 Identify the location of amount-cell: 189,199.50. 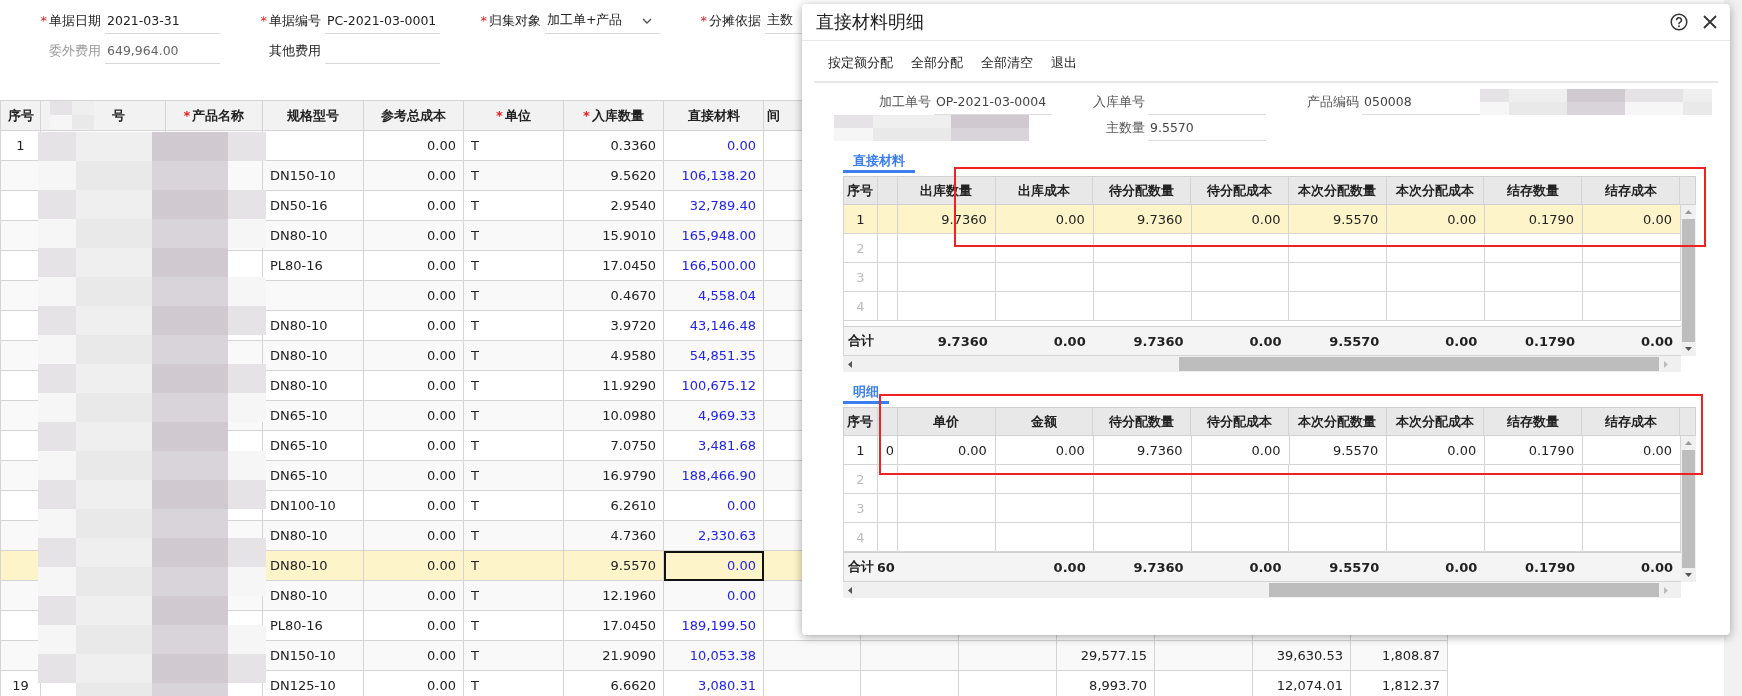
(713, 625).